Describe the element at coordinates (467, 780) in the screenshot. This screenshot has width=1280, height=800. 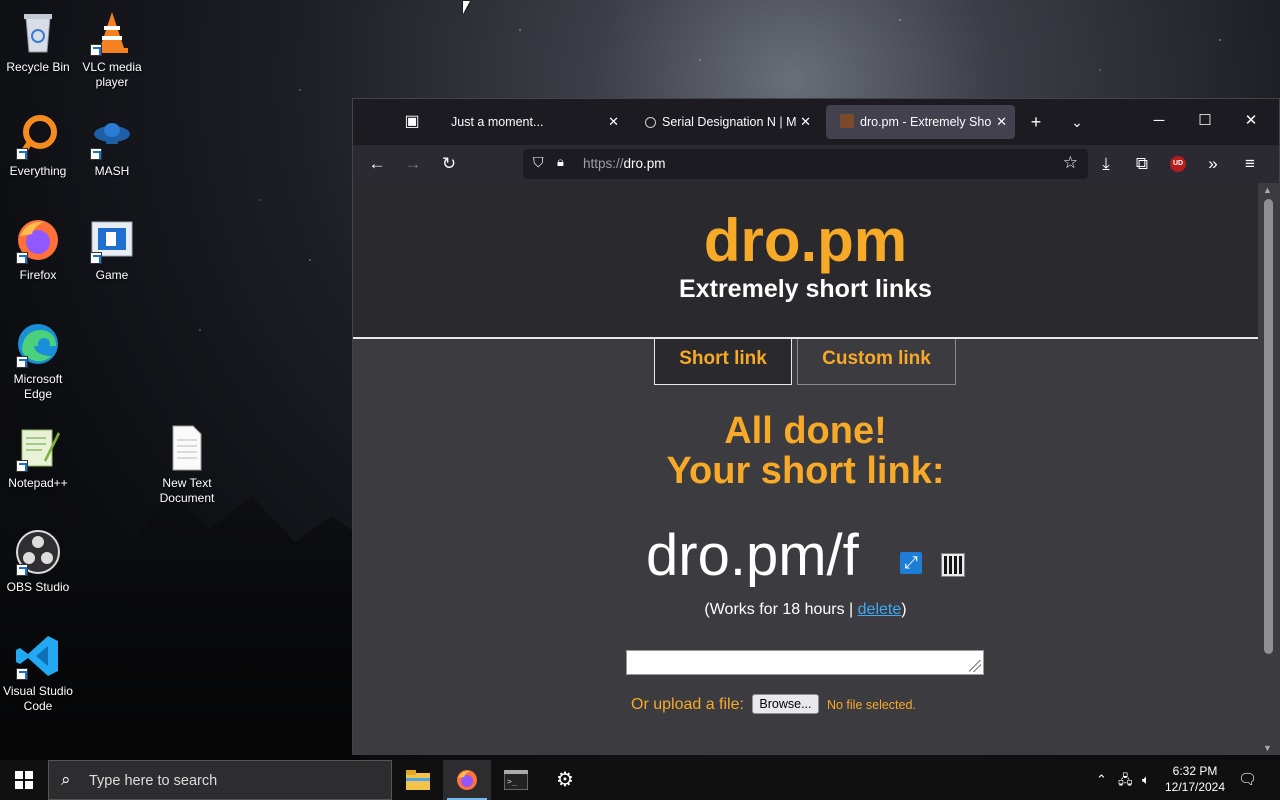
I see `taskbar-firefox-icon` at that location.